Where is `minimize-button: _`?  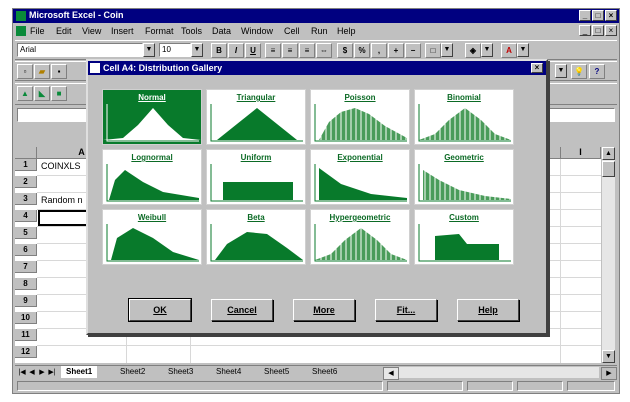 minimize-button: _ is located at coordinates (585, 15).